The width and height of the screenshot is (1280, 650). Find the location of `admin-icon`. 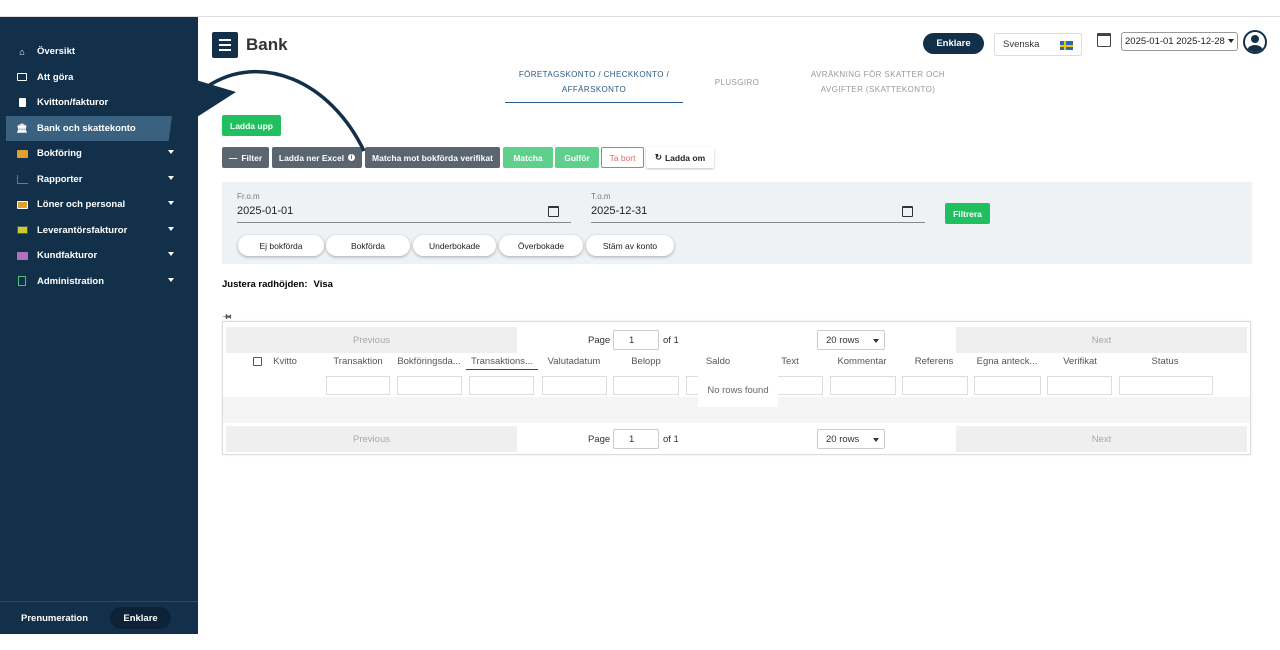

admin-icon is located at coordinates (22, 281).